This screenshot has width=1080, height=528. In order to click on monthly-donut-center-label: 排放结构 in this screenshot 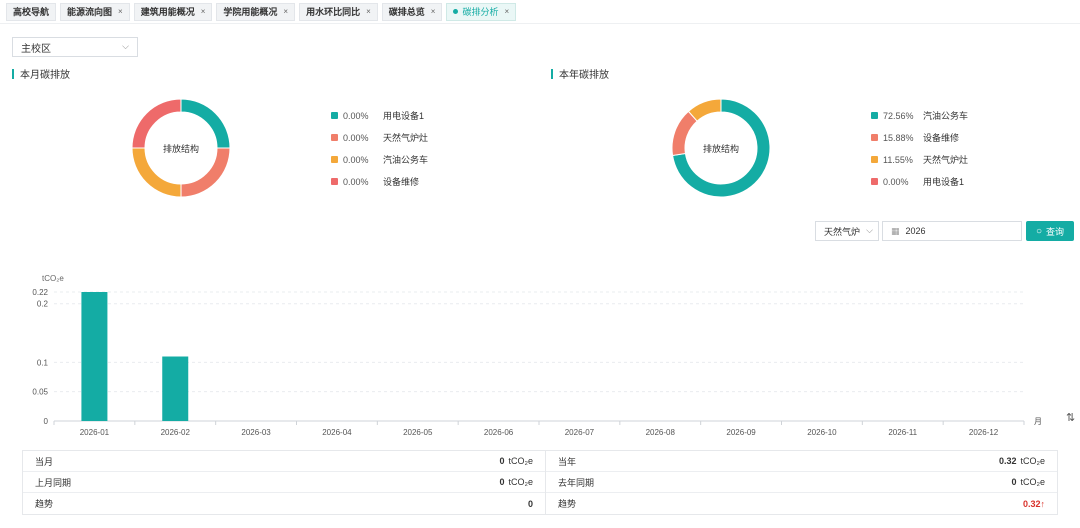, I will do `click(180, 149)`.